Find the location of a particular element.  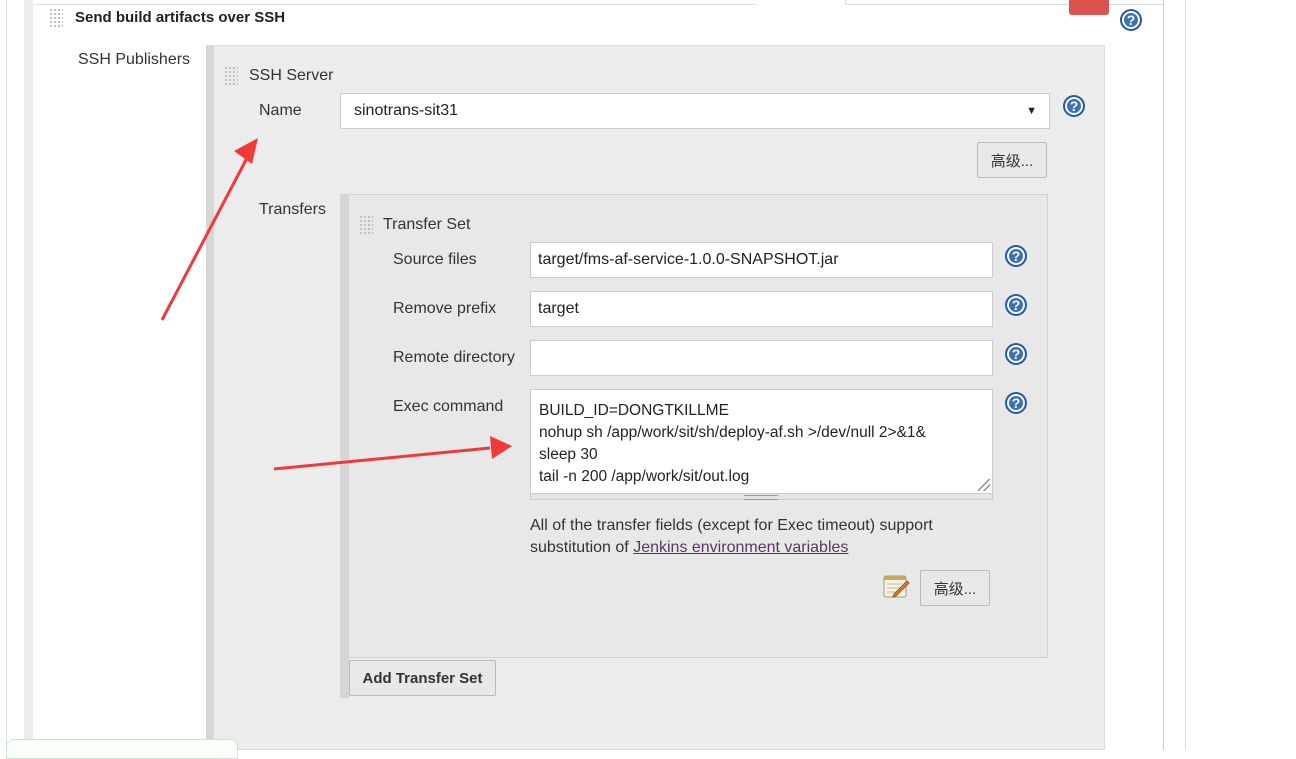

red-arrow-to-name is located at coordinates (209, 229).